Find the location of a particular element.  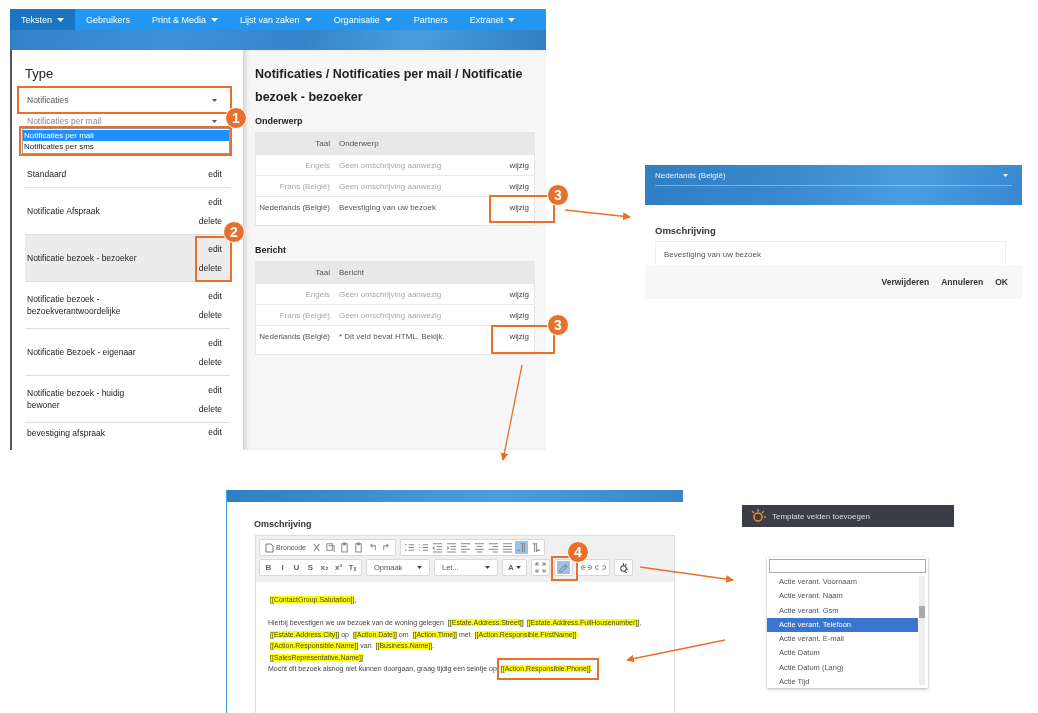

marker-icon is located at coordinates (563, 567).